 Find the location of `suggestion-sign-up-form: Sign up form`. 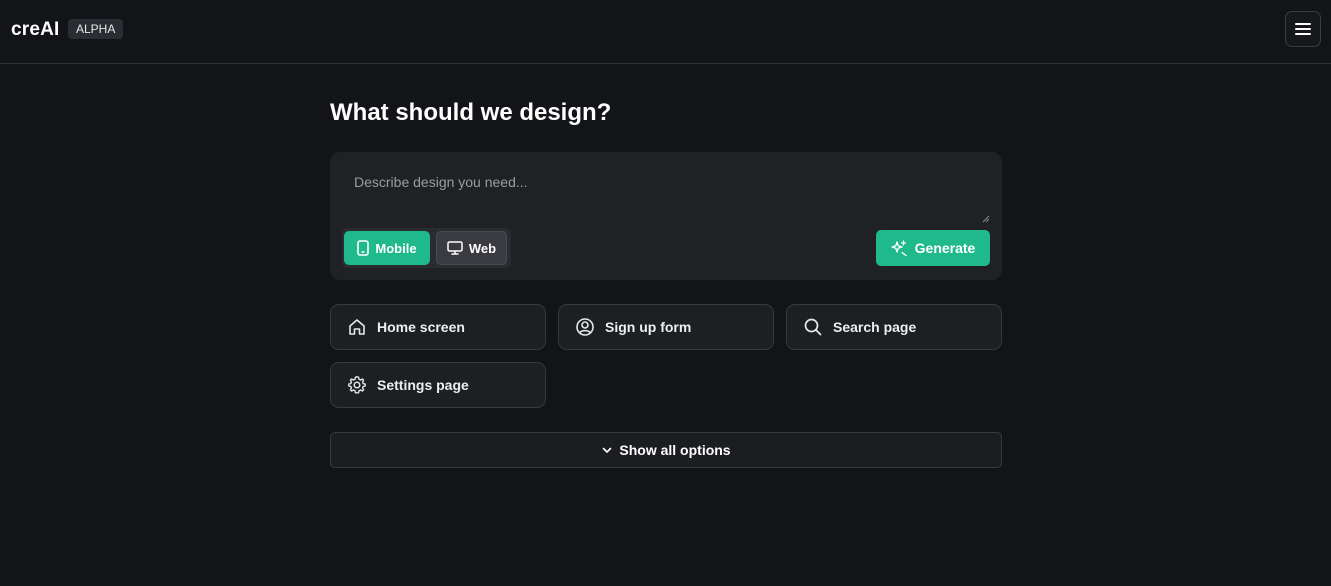

suggestion-sign-up-form: Sign up form is located at coordinates (666, 327).